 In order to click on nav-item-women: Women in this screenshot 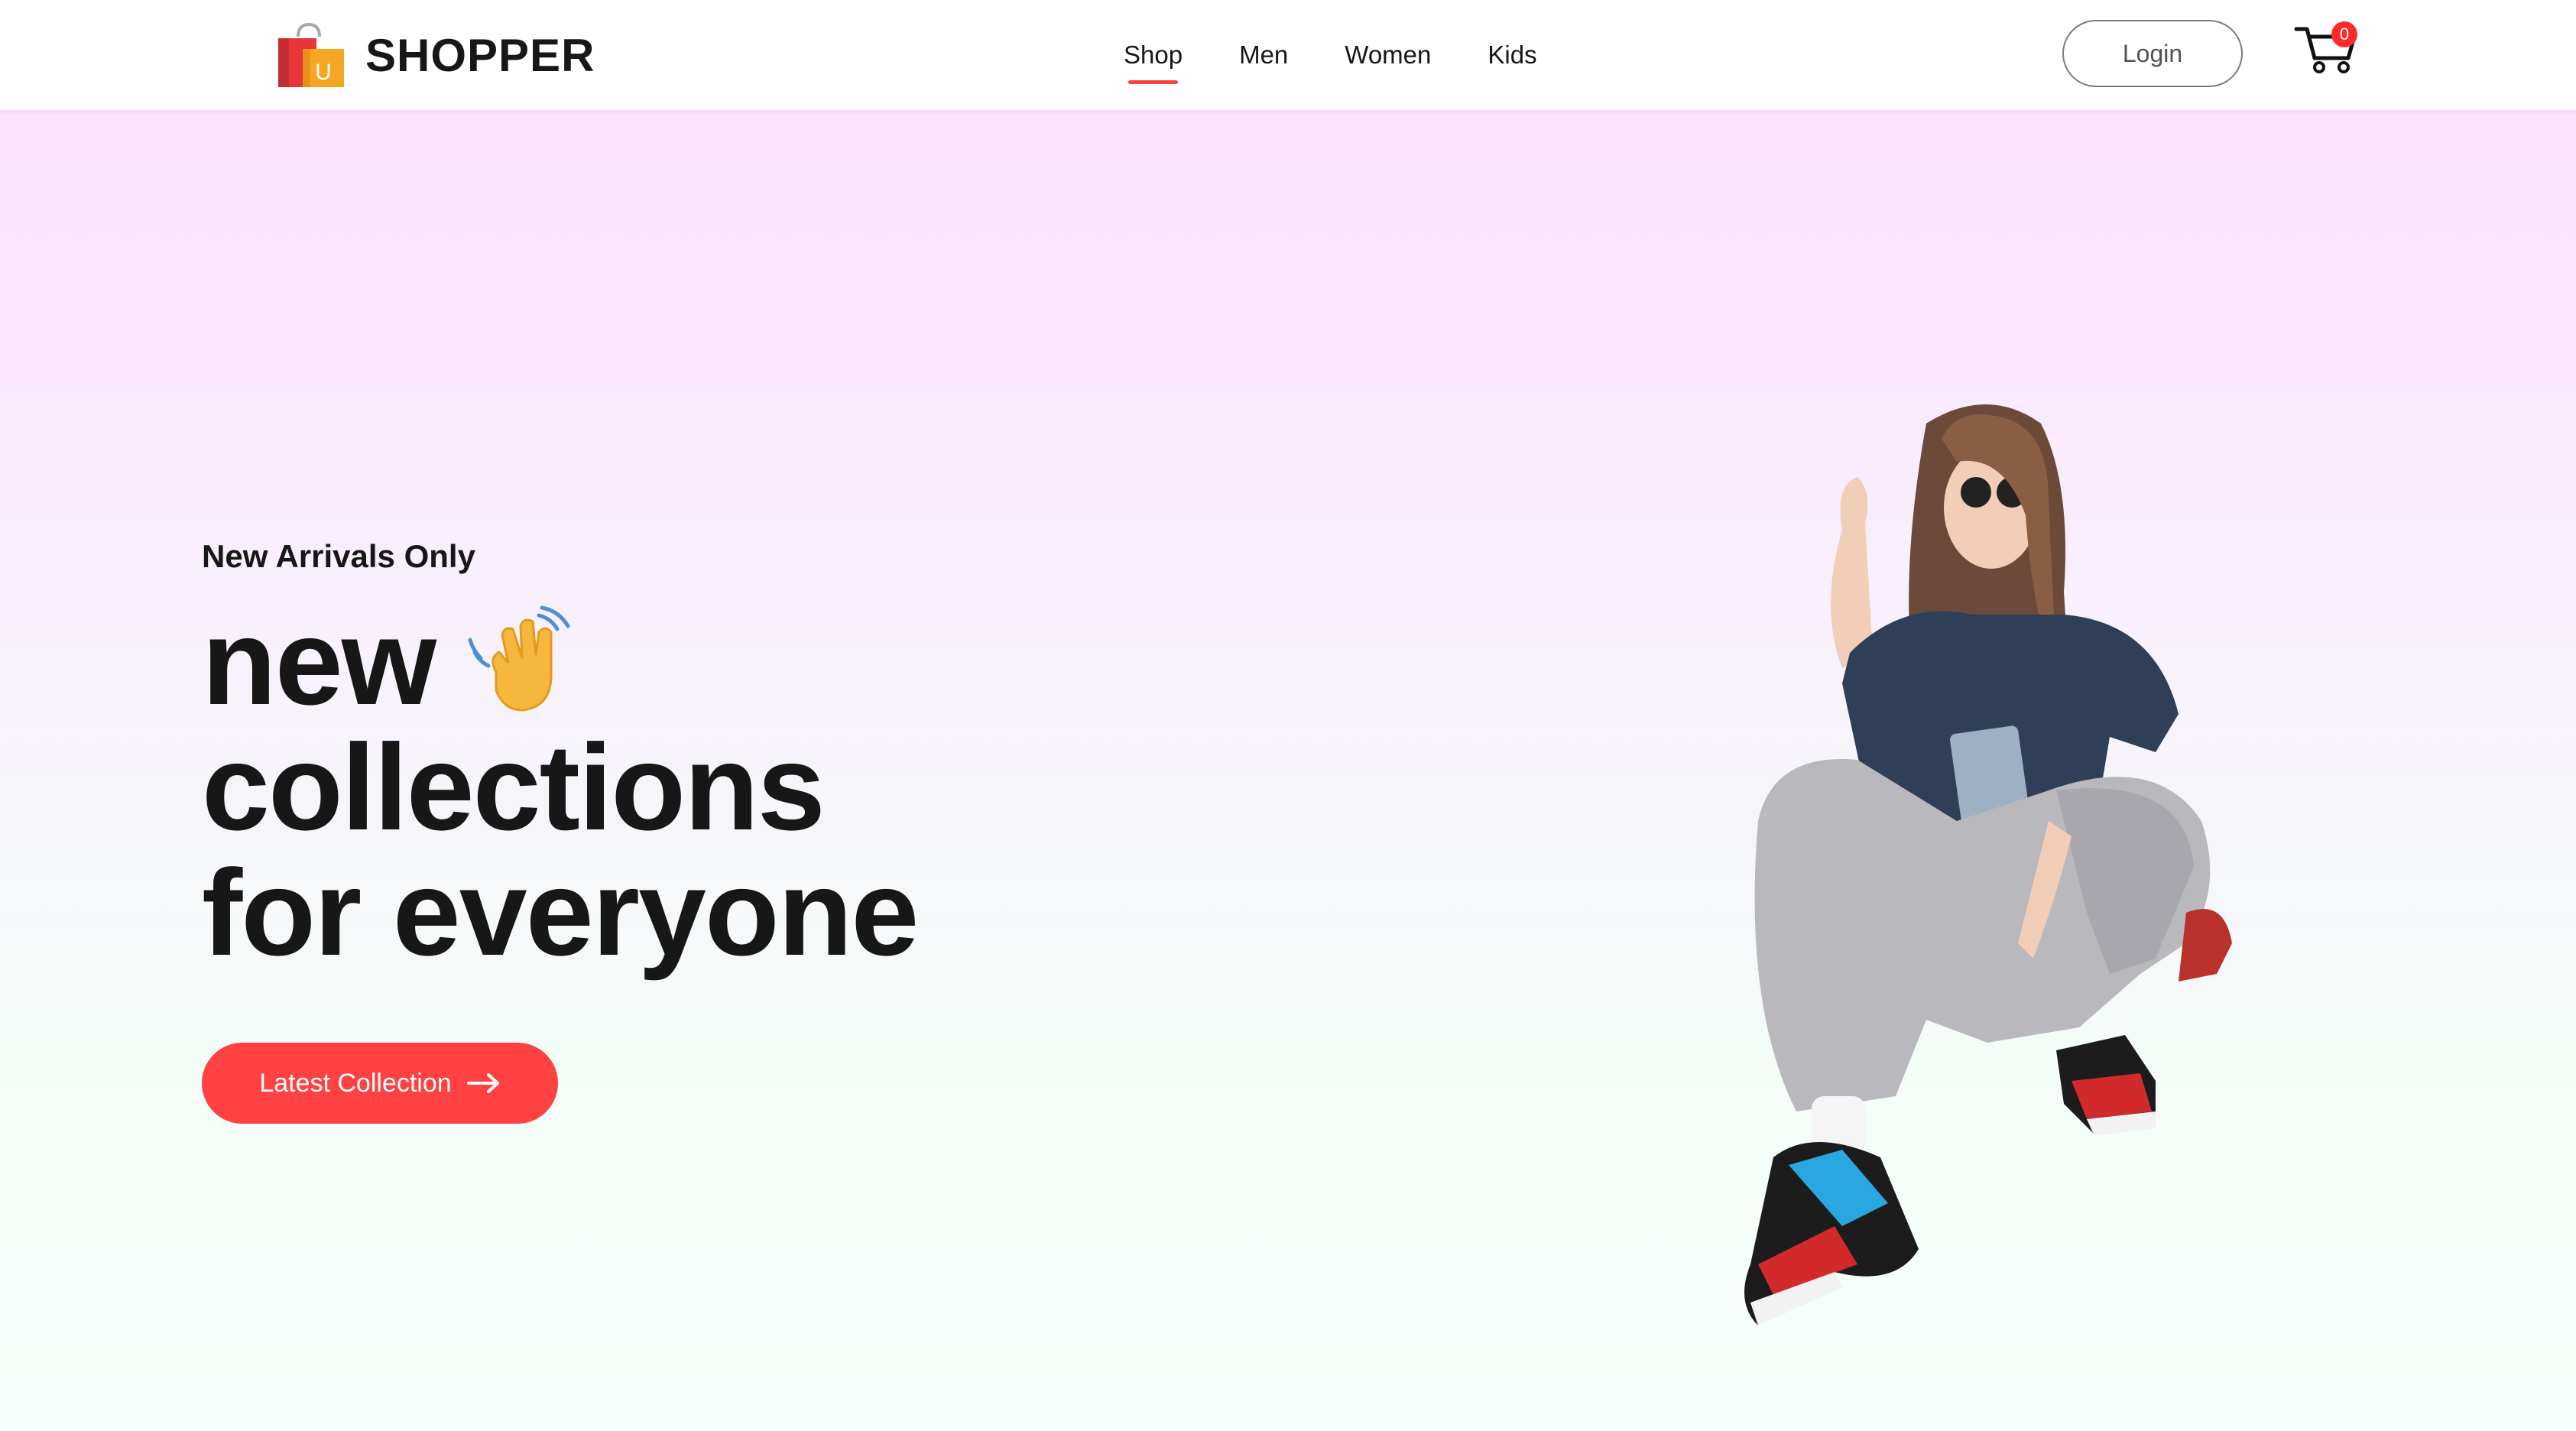, I will do `click(1388, 55)`.